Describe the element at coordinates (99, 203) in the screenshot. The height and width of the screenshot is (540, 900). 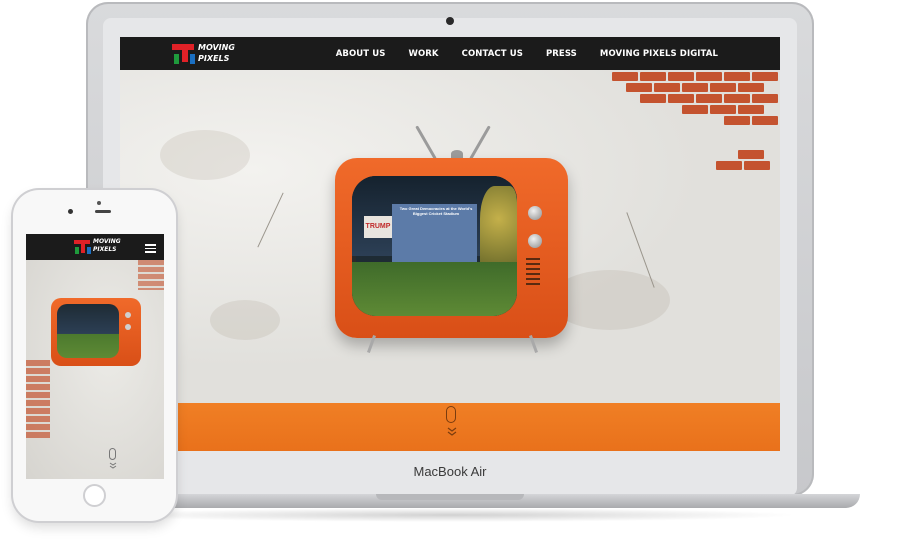
I see `phone-sensor` at that location.